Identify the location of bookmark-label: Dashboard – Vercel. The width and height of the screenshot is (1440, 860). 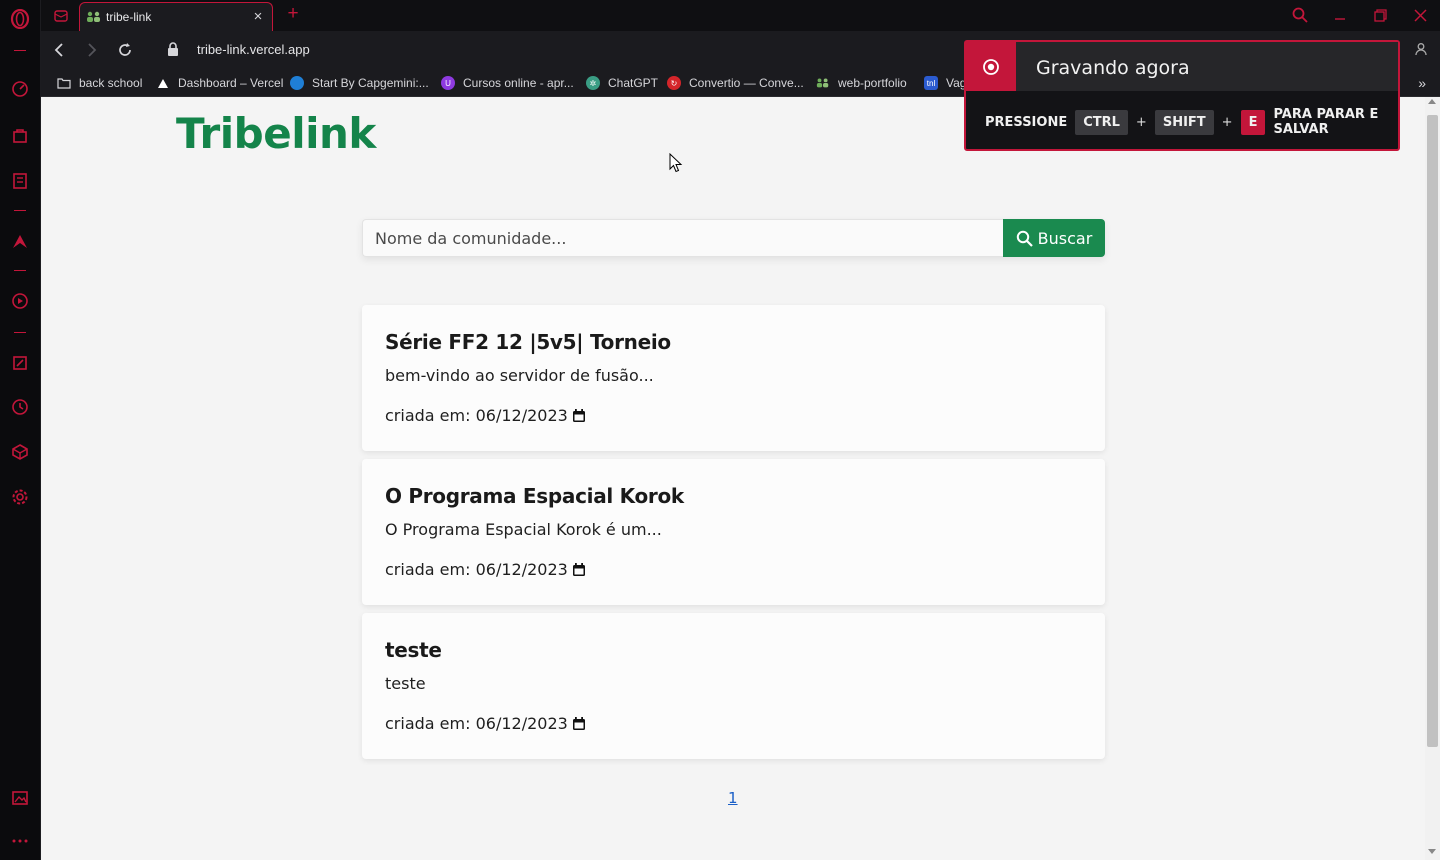
(231, 83).